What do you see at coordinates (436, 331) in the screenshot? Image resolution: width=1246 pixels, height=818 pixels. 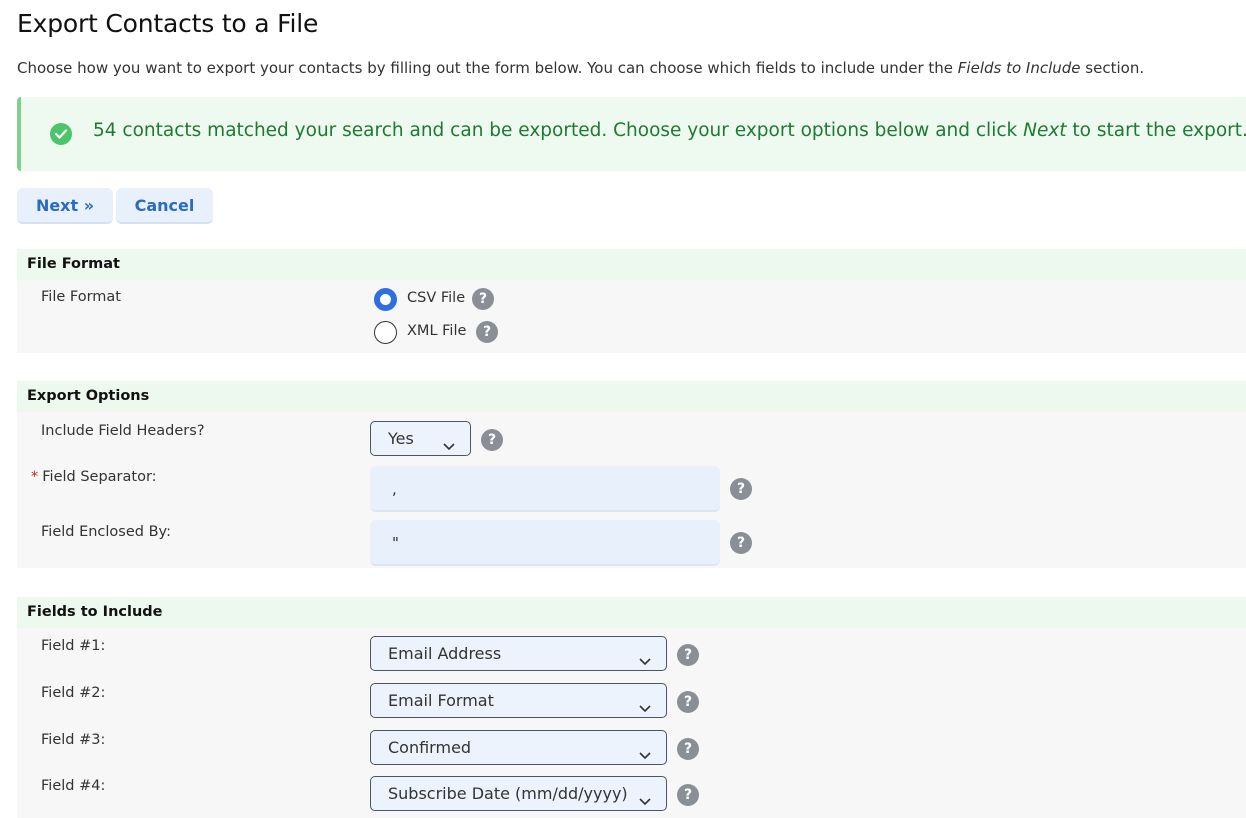 I see `xml-radio-label: XML File` at bounding box center [436, 331].